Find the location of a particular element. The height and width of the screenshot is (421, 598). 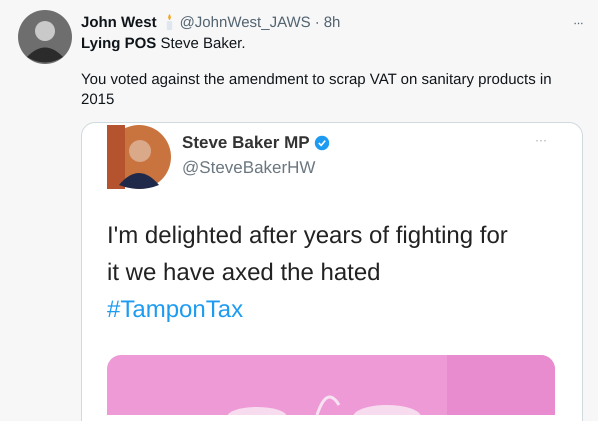

tweet-text: I'm delighted after years of fighting for is located at coordinates (308, 236).